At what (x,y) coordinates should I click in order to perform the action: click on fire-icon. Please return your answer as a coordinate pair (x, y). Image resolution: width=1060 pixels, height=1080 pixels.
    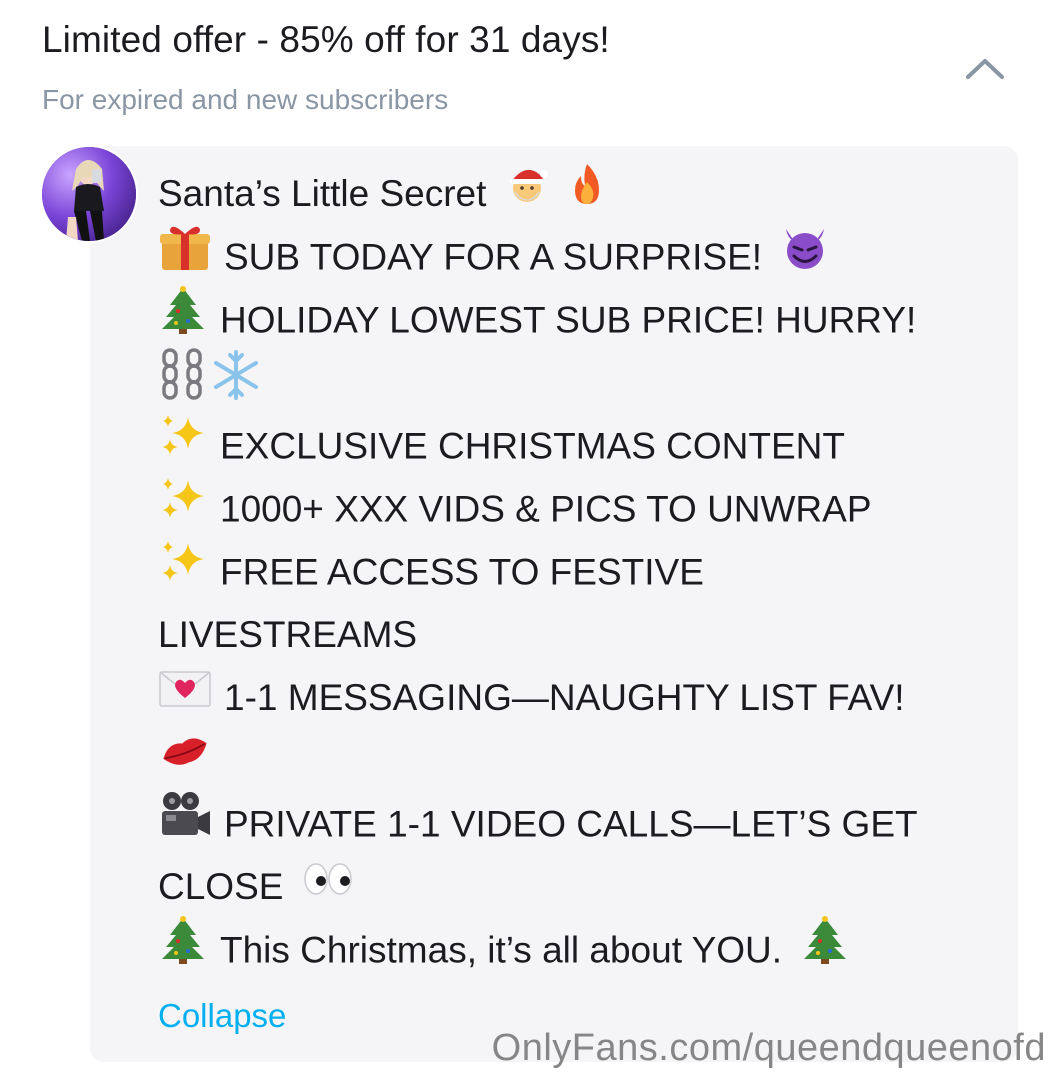
    Looking at the image, I should click on (587, 193).